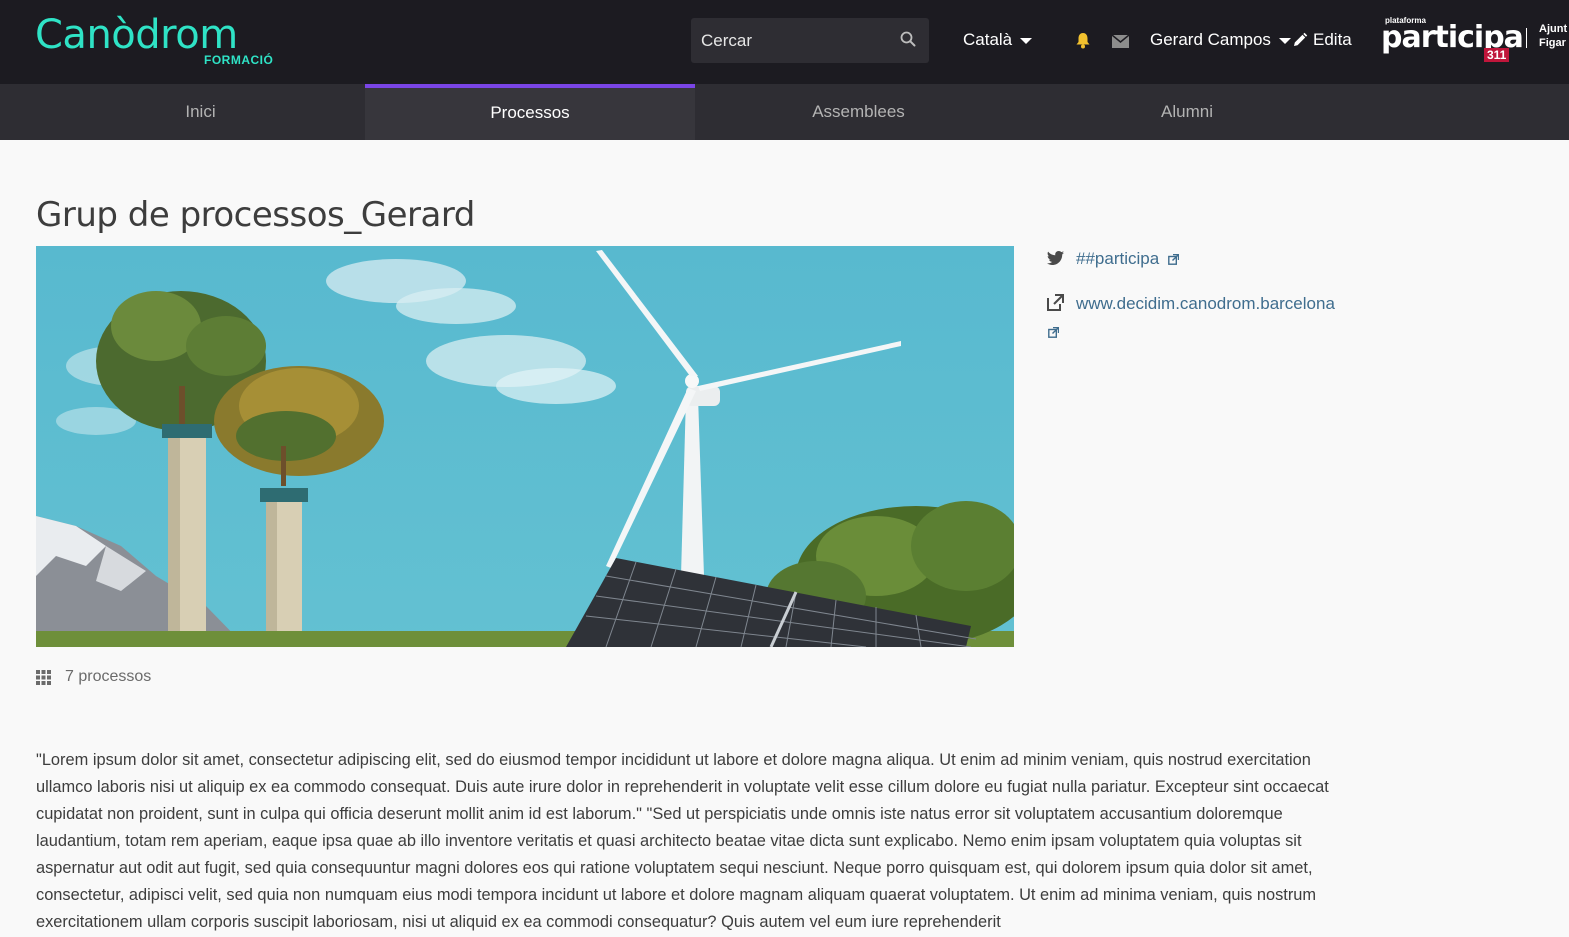 The height and width of the screenshot is (937, 1569). What do you see at coordinates (1055, 258) in the screenshot?
I see `twitter-icon` at bounding box center [1055, 258].